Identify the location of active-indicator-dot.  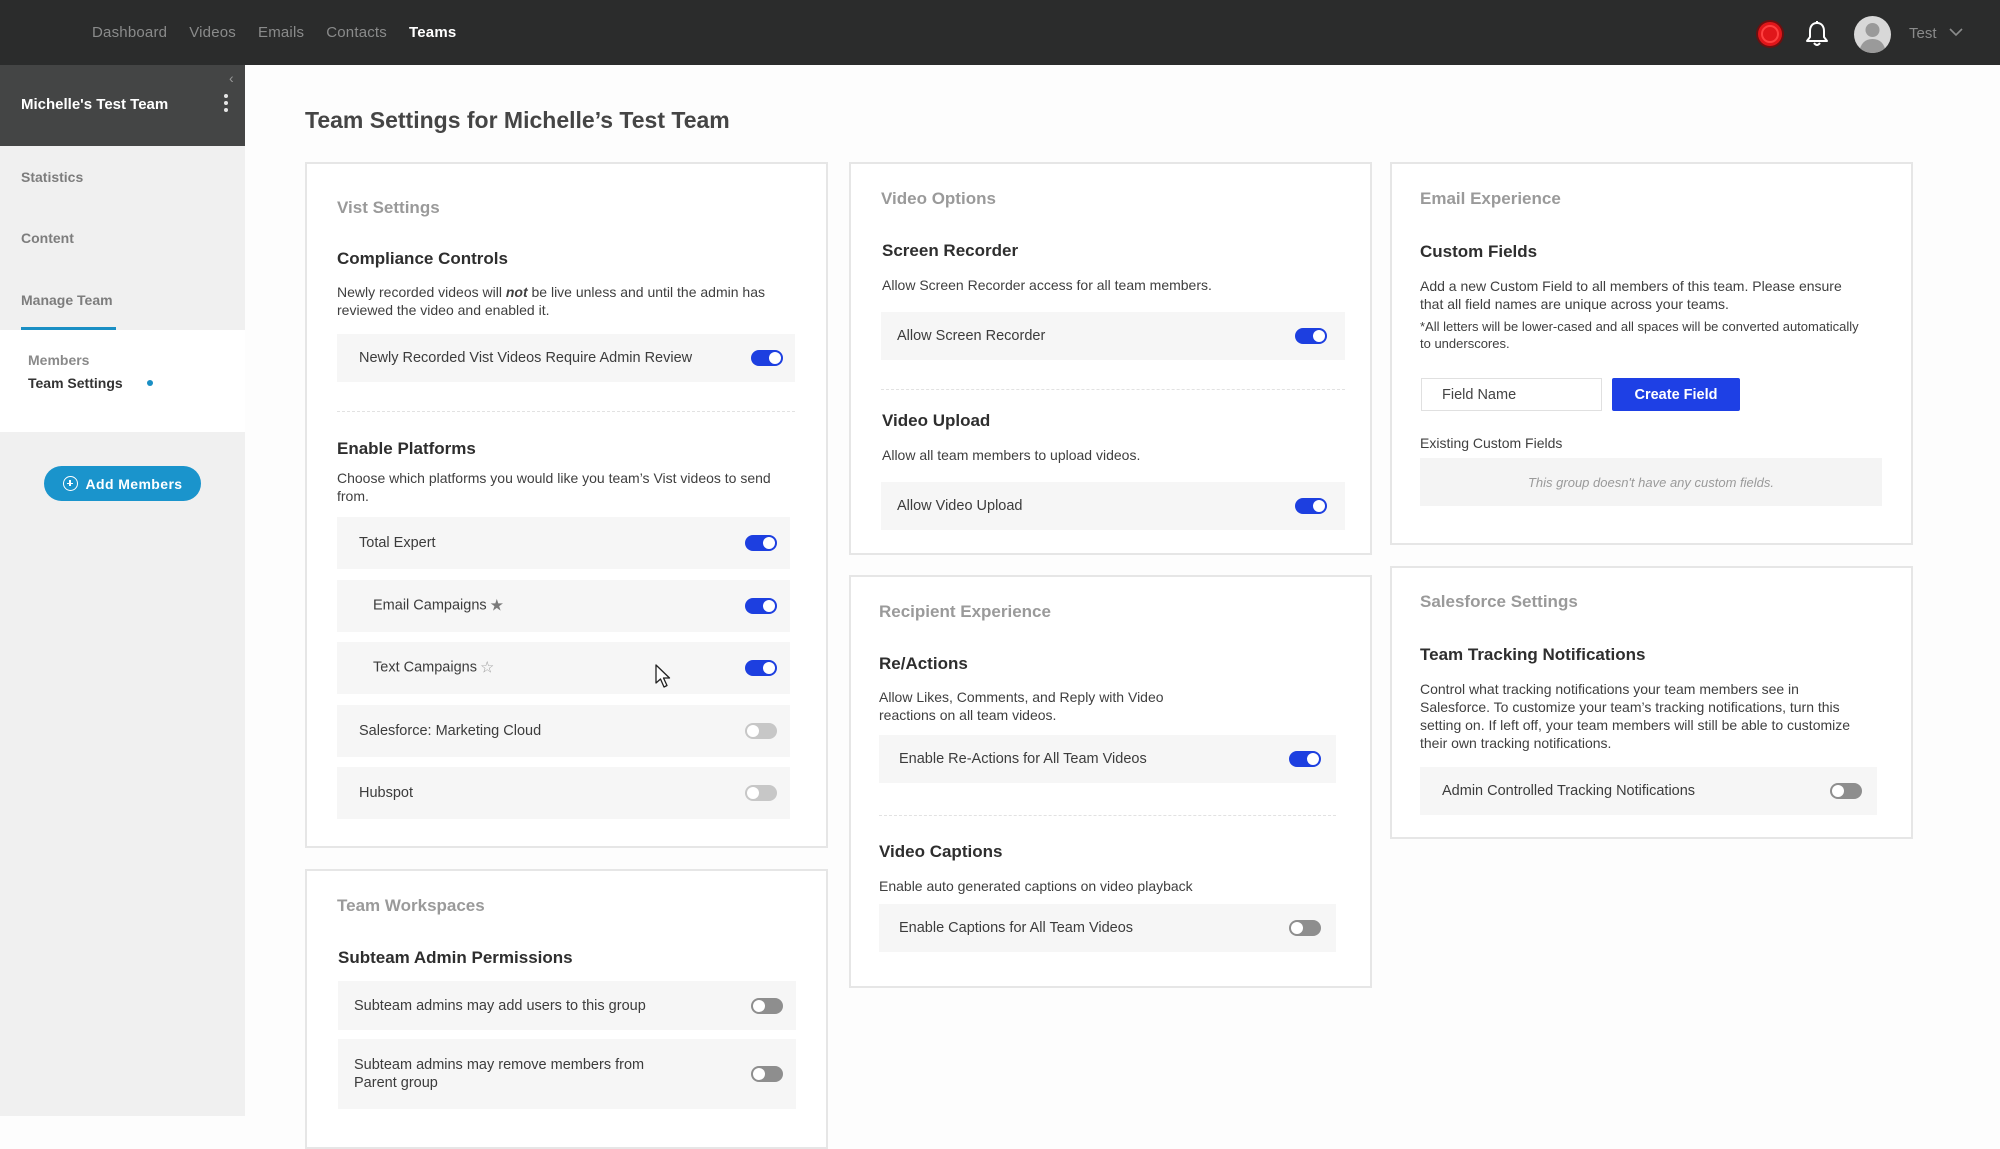
(150, 383).